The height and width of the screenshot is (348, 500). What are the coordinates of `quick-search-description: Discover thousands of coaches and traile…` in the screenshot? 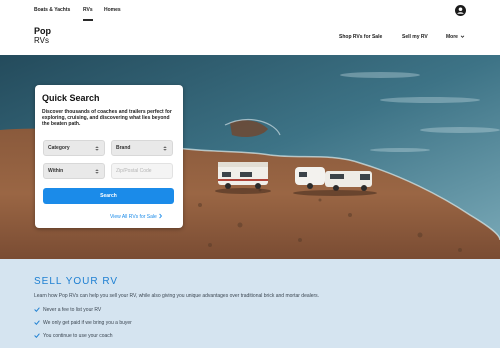 It's located at (107, 118).